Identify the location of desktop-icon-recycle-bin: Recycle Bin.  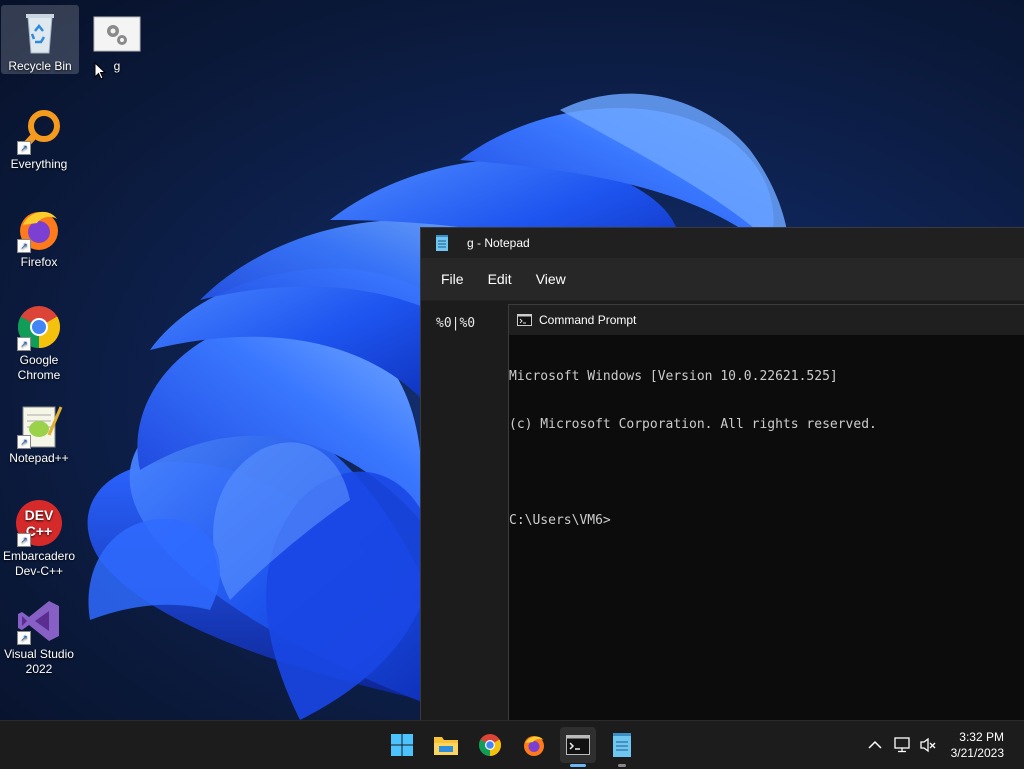
(40, 39).